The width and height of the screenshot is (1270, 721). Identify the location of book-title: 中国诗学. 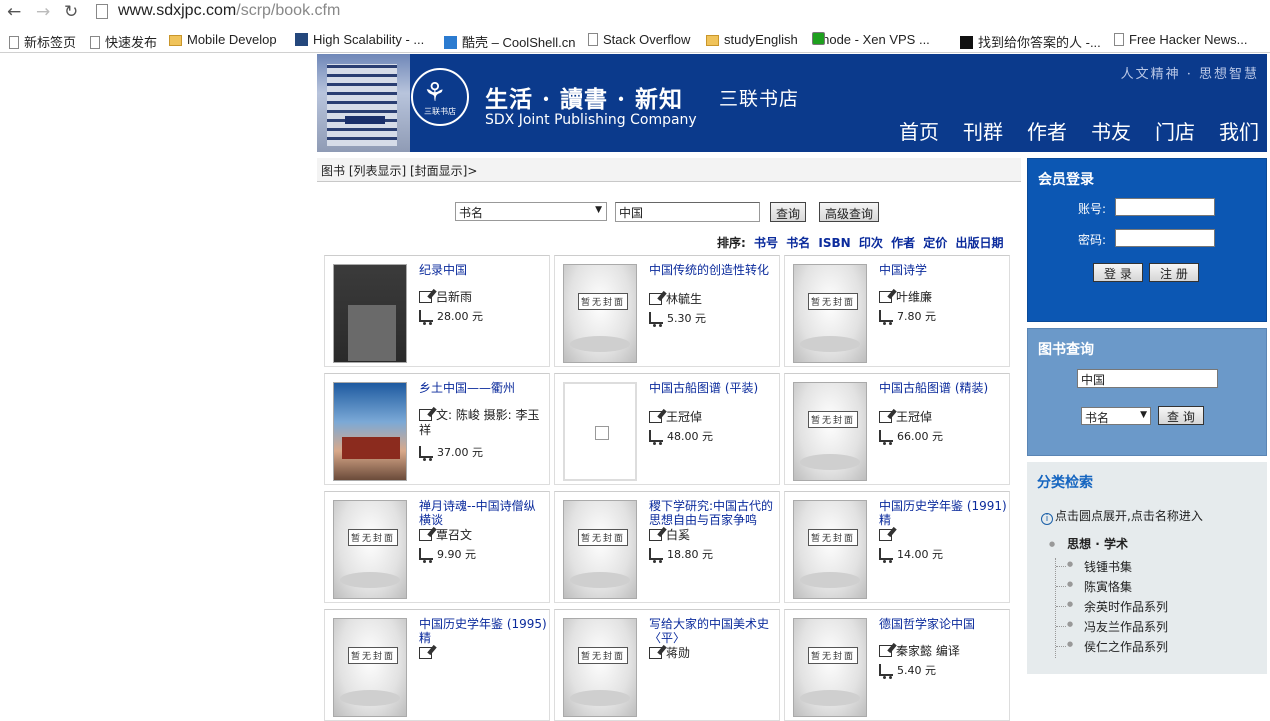
(943, 270).